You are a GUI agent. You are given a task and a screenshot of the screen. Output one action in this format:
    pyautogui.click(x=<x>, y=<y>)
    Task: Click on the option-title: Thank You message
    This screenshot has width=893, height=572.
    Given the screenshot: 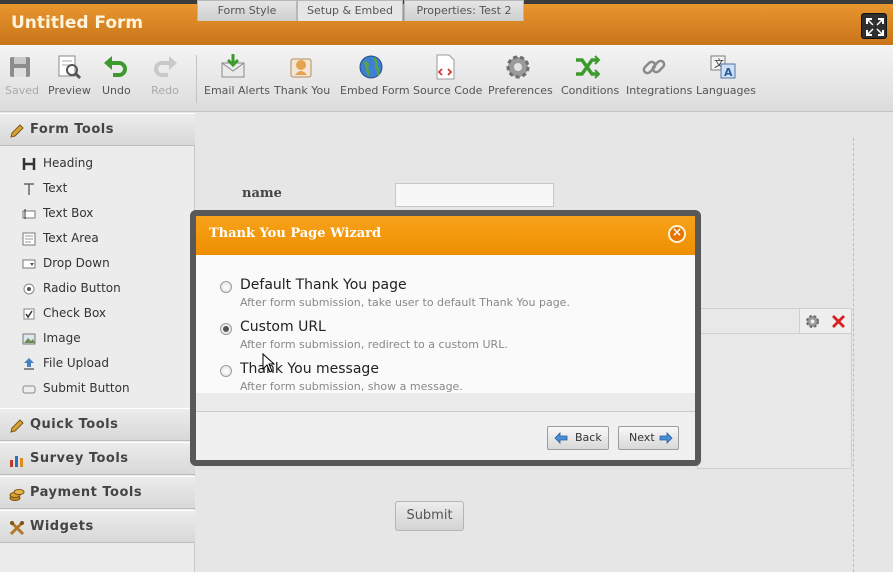 What is the action you would take?
    pyautogui.click(x=309, y=369)
    